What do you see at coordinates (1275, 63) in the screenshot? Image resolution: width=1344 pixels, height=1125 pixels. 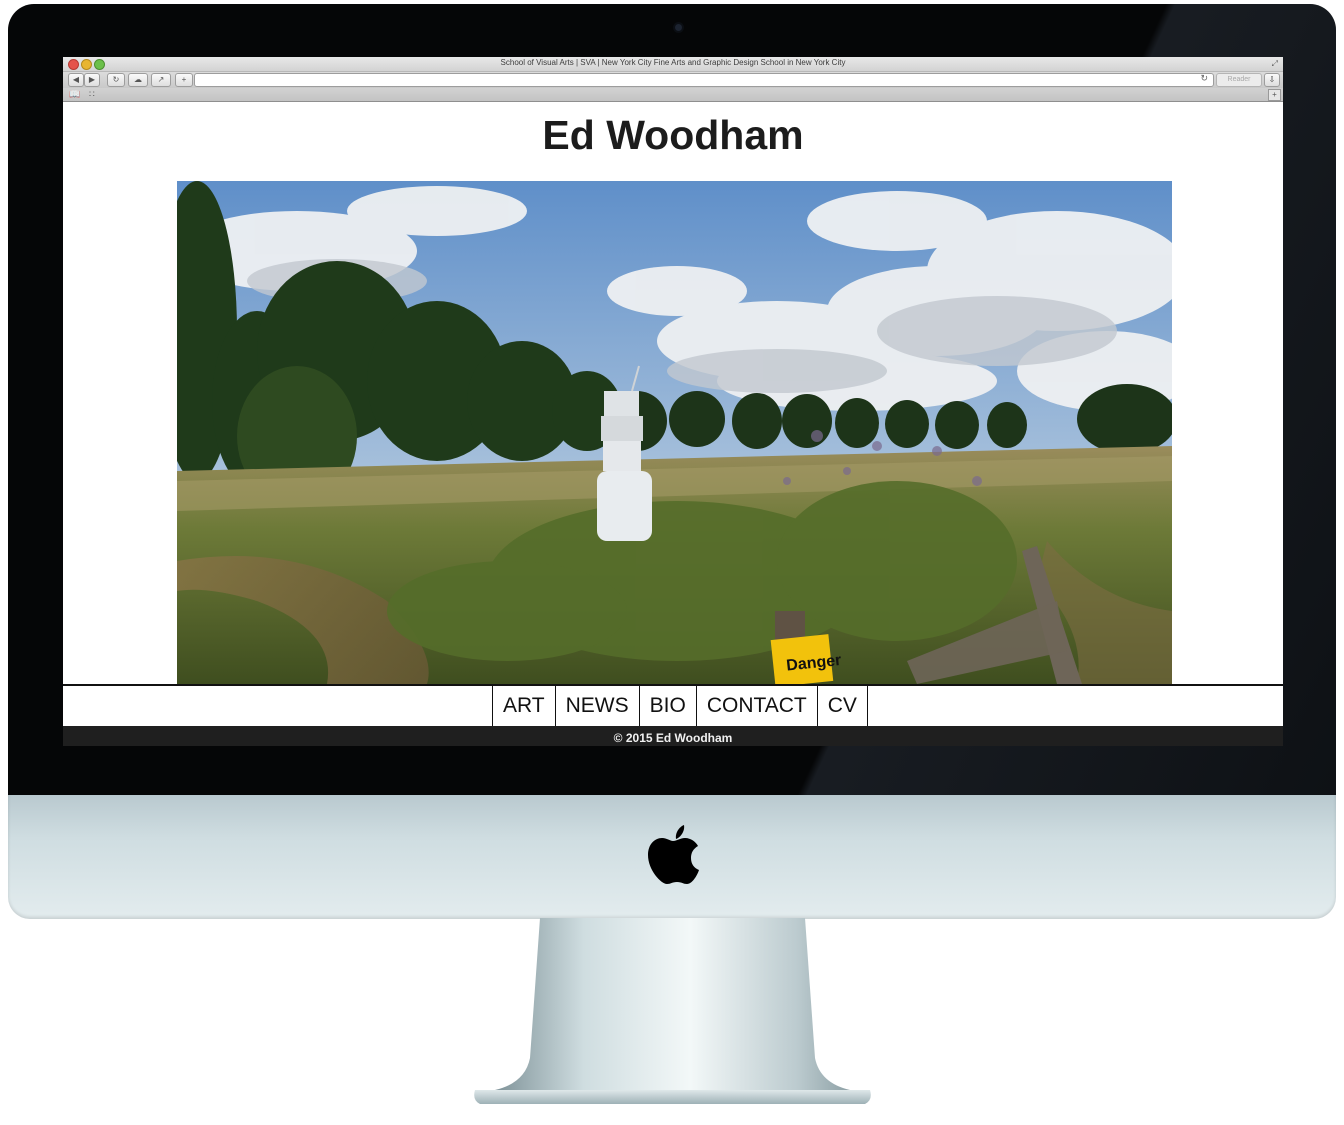 I see `fullscreen-icon: ⤢` at bounding box center [1275, 63].